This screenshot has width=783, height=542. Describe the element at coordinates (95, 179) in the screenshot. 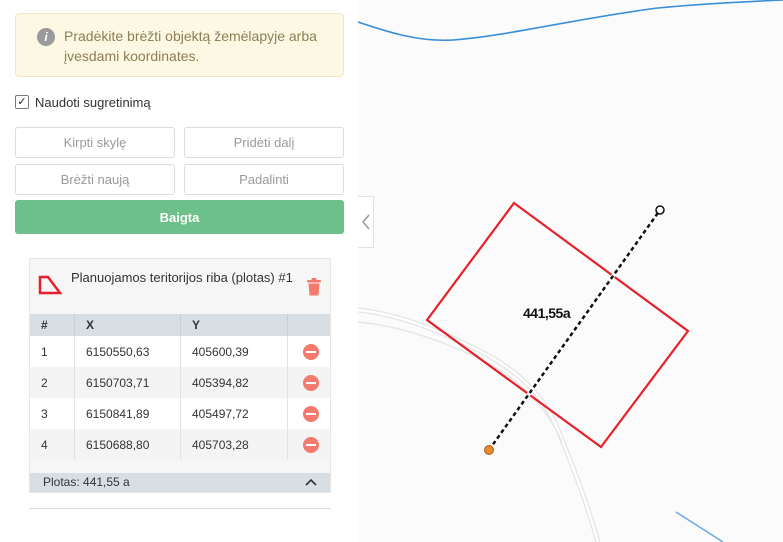

I see `draw-new-button: Brėžti naują` at that location.